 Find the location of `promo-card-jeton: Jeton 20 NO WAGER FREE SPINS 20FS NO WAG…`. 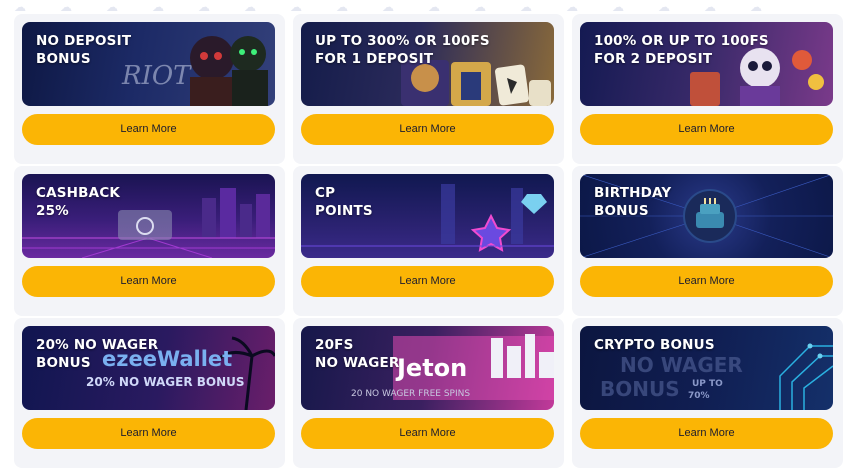

promo-card-jeton: Jeton 20 NO WAGER FREE SPINS 20FS NO WAG… is located at coordinates (428, 393).